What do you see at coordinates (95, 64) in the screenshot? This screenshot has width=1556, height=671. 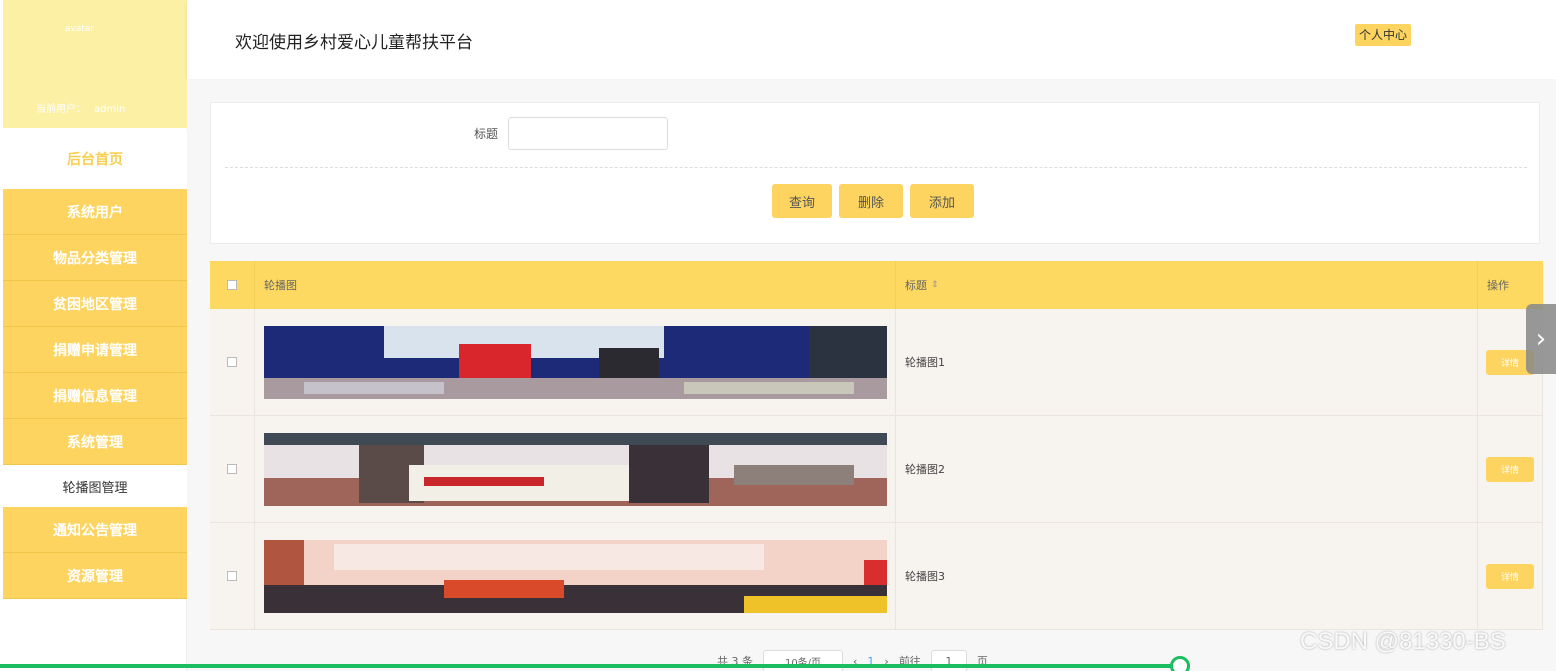 I see `sidebar-user-panel: avatar 当前用户： admin` at bounding box center [95, 64].